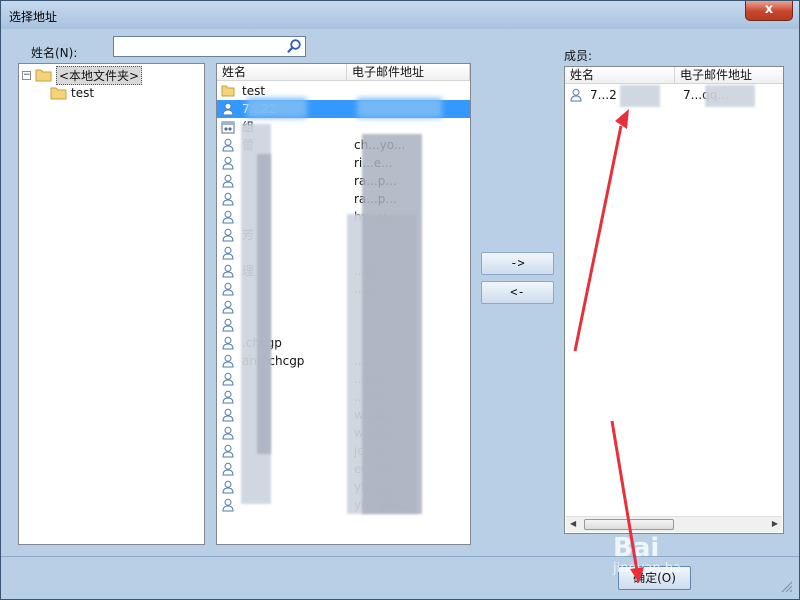 Image resolution: width=800 pixels, height=600 pixels. What do you see at coordinates (54, 53) in the screenshot?
I see `name-search-label: 姓名(N):` at bounding box center [54, 53].